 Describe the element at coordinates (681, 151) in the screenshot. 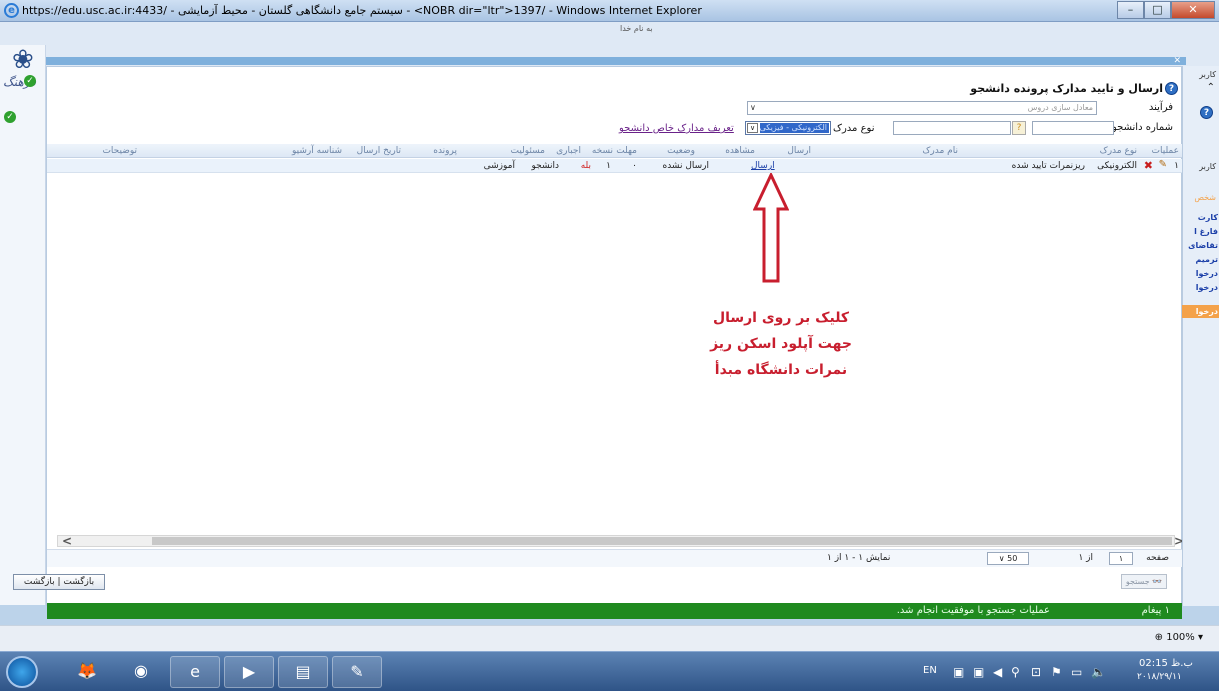

I see `col-status: وضعیت` at that location.